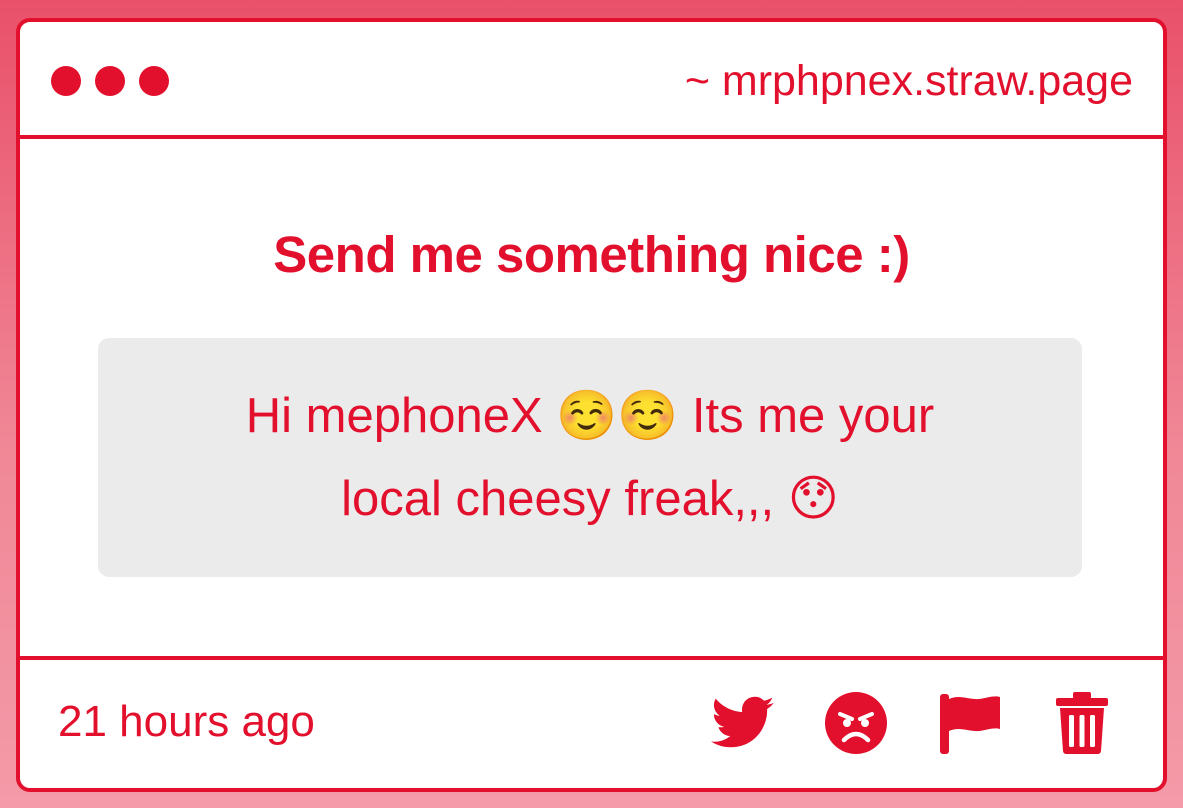 This screenshot has height=808, width=1183. Describe the element at coordinates (590, 498) in the screenshot. I see `message-line-2: local cheesy freak,,, 😯` at that location.